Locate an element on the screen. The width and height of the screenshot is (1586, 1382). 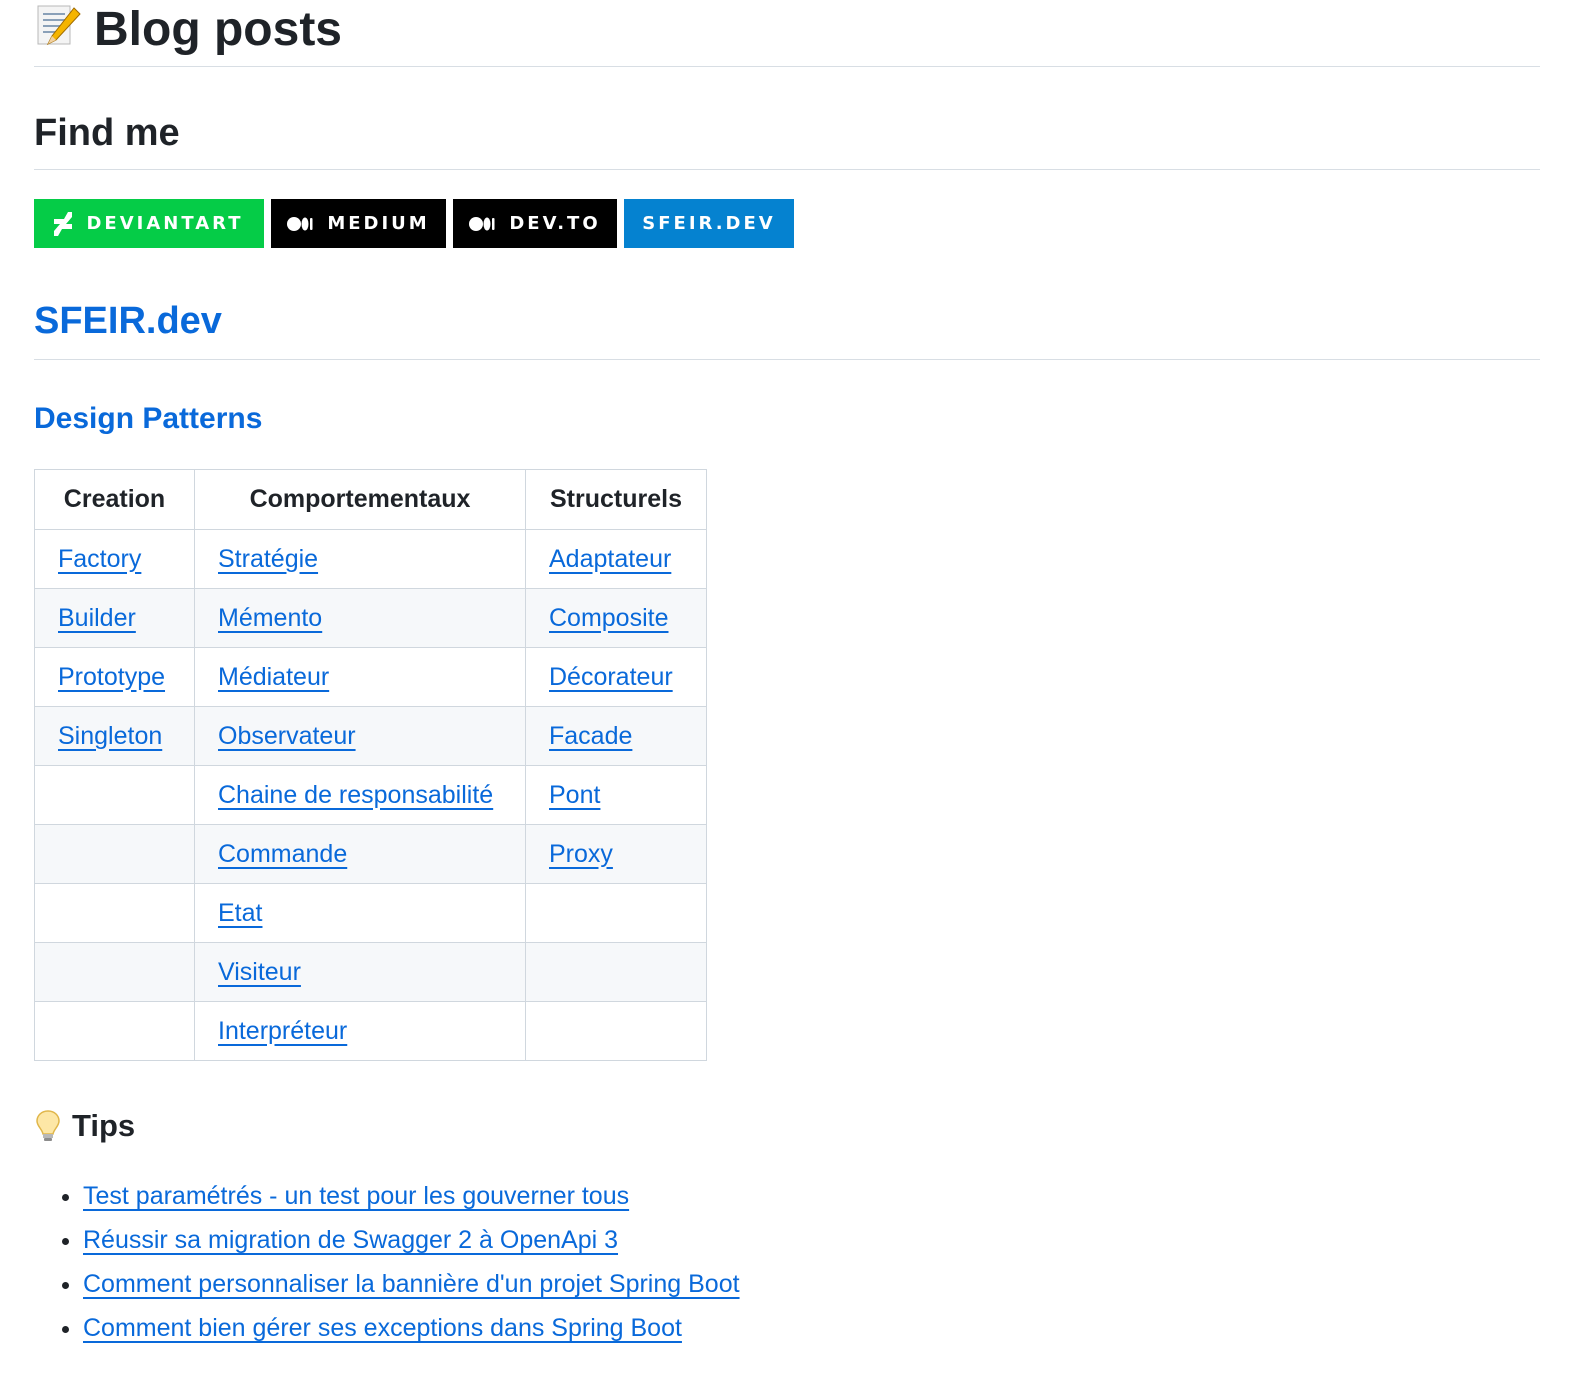
pattern-link: Stratégie is located at coordinates (268, 559).